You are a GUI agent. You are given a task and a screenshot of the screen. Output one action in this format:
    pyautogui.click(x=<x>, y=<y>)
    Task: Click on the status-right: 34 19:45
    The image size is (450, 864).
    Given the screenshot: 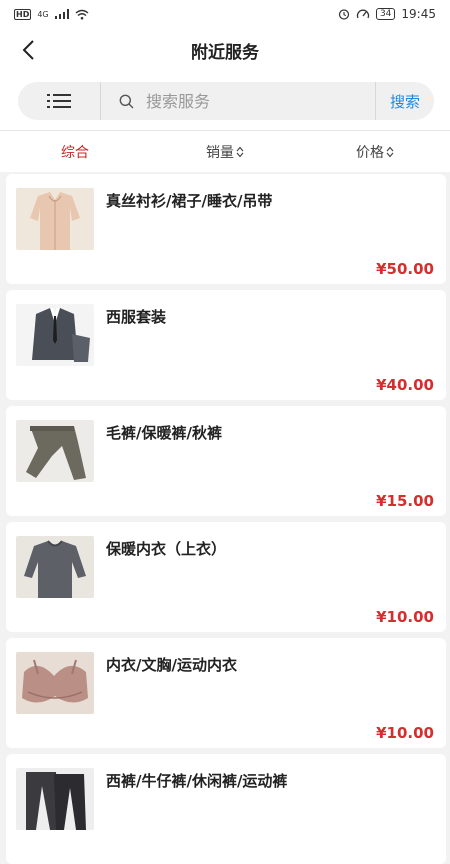 What is the action you would take?
    pyautogui.click(x=387, y=14)
    